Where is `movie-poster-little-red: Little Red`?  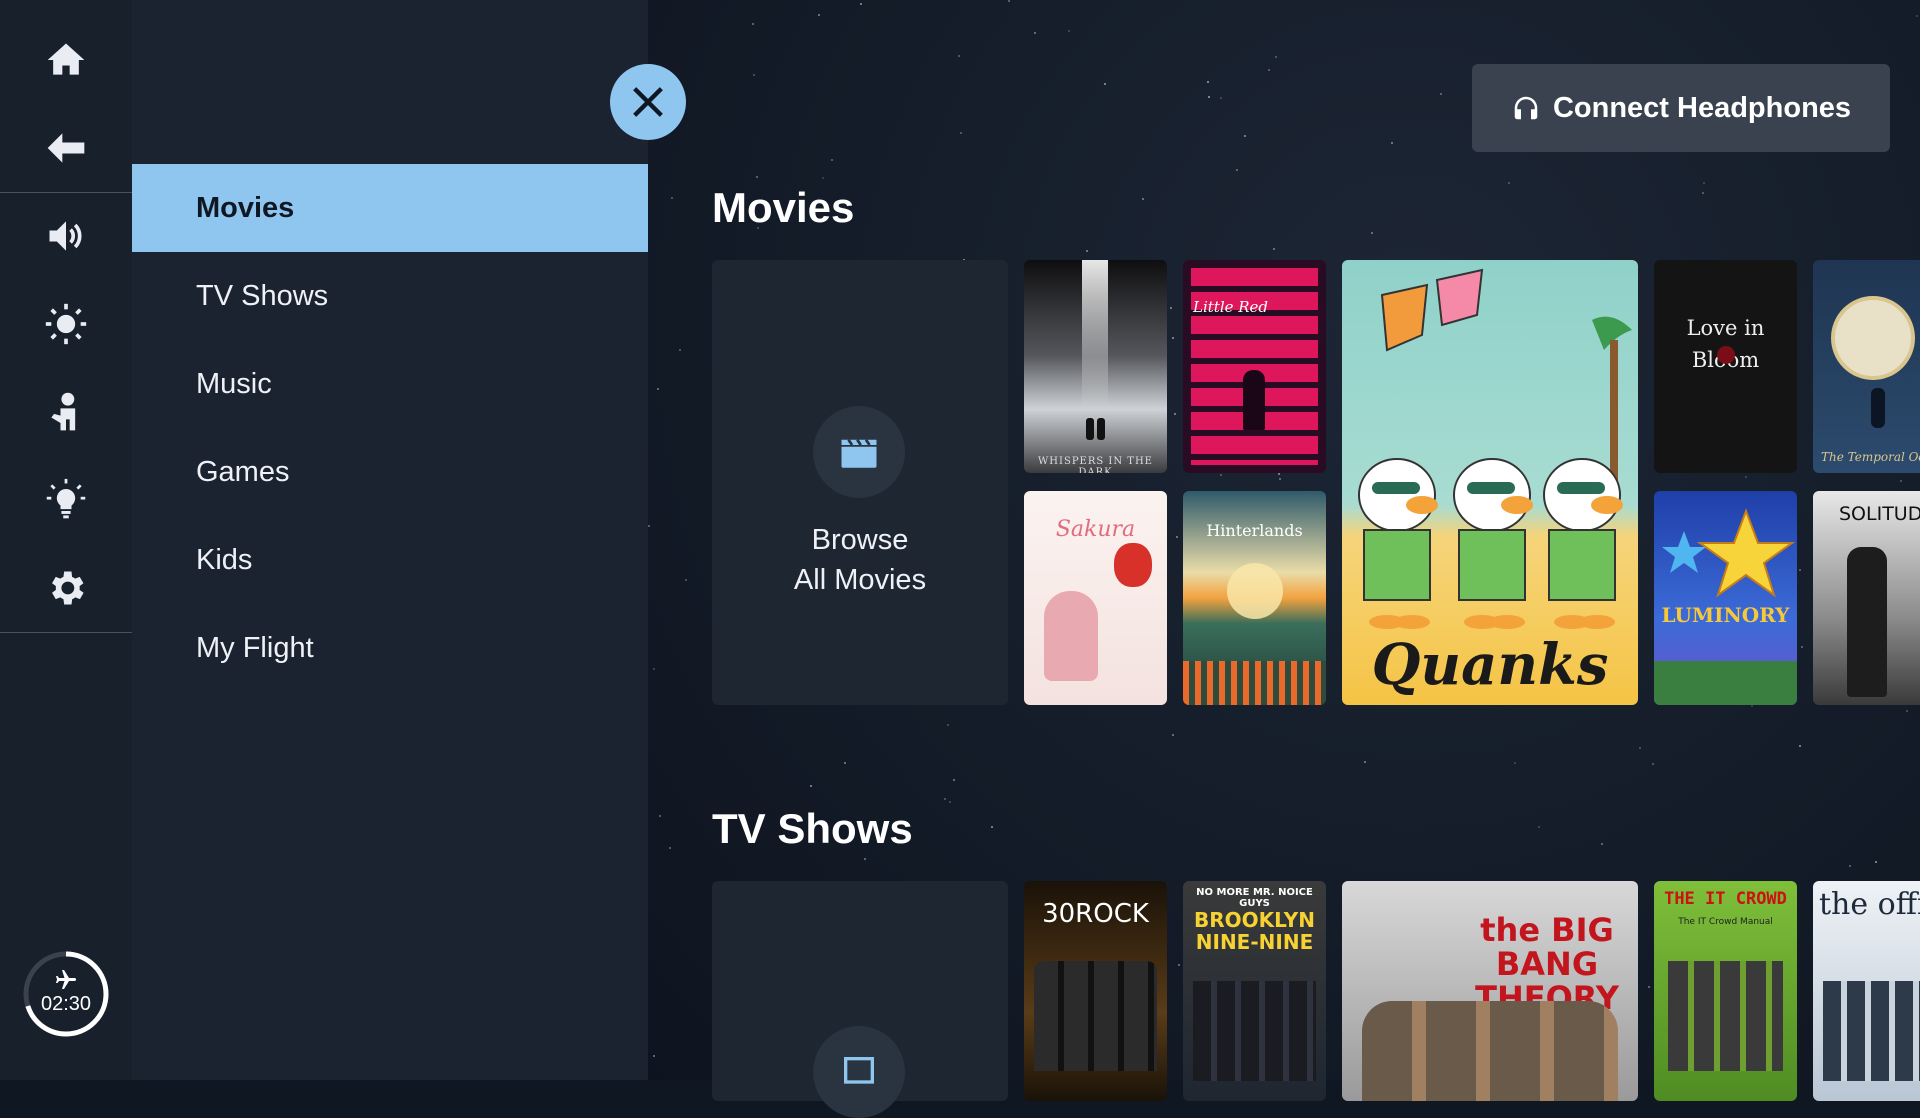 movie-poster-little-red: Little Red is located at coordinates (1254, 366).